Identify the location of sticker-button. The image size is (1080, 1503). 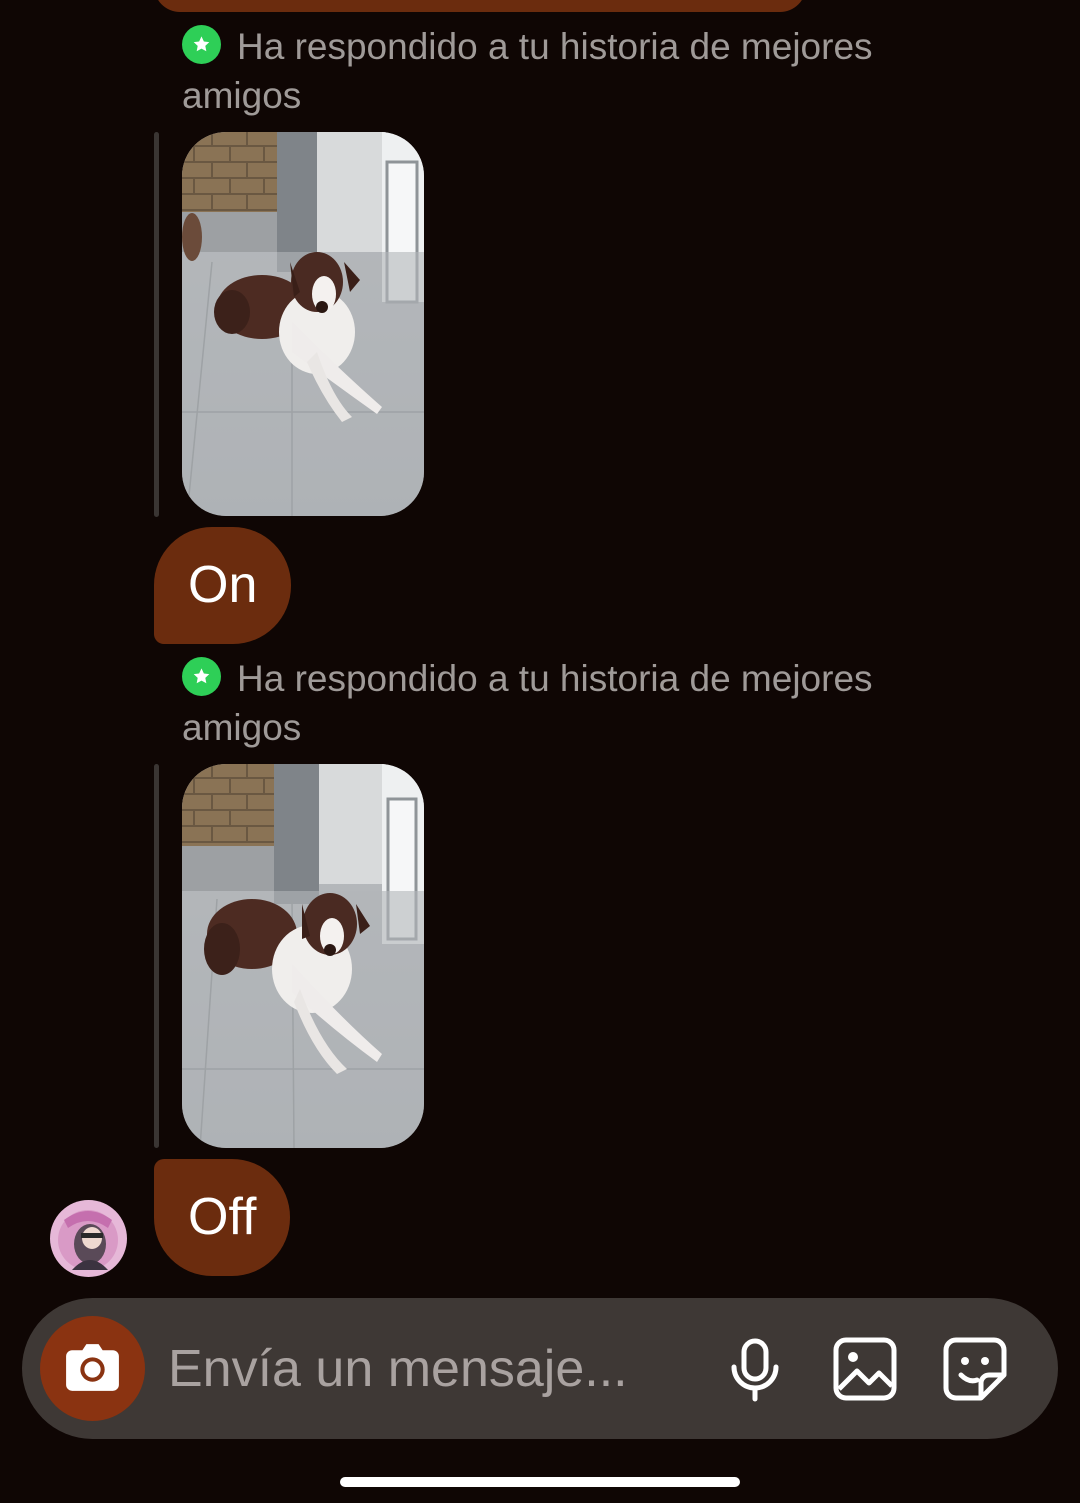
(975, 1369).